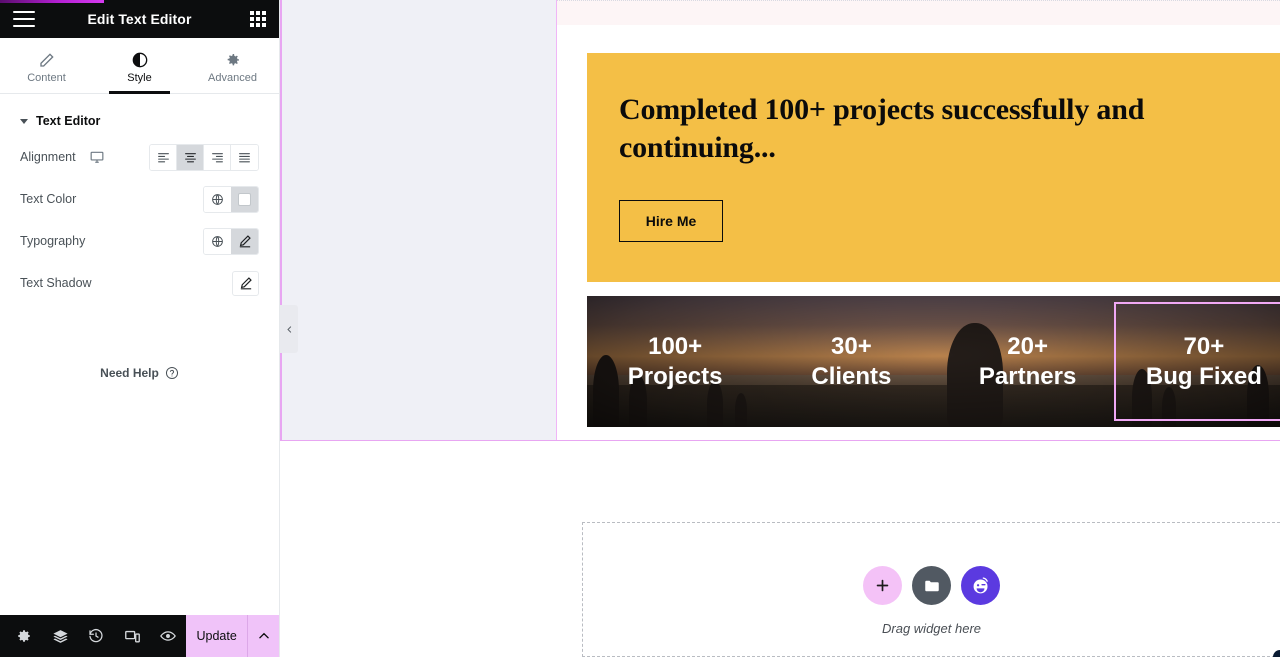 Image resolution: width=1280 pixels, height=657 pixels. I want to click on control-typography: Typography, so click(139, 241).